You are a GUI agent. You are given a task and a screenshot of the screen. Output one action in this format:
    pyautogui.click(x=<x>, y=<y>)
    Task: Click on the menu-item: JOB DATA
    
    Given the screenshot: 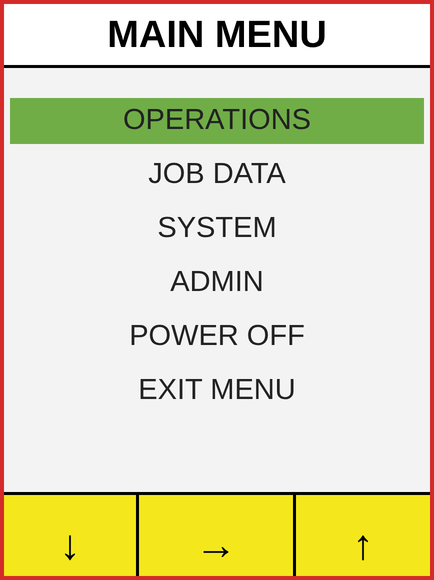 What is the action you would take?
    pyautogui.click(x=217, y=175)
    